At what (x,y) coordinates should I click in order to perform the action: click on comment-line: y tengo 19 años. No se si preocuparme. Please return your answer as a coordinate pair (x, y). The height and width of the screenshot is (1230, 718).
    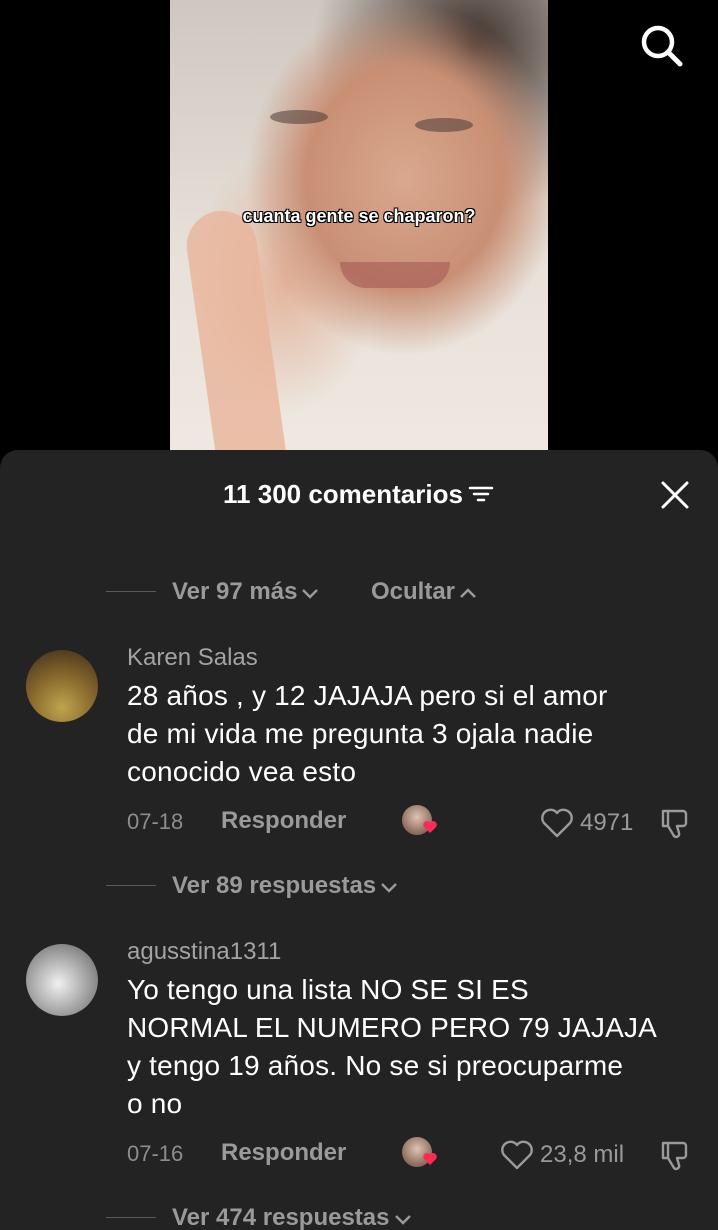
    Looking at the image, I should click on (375, 1065).